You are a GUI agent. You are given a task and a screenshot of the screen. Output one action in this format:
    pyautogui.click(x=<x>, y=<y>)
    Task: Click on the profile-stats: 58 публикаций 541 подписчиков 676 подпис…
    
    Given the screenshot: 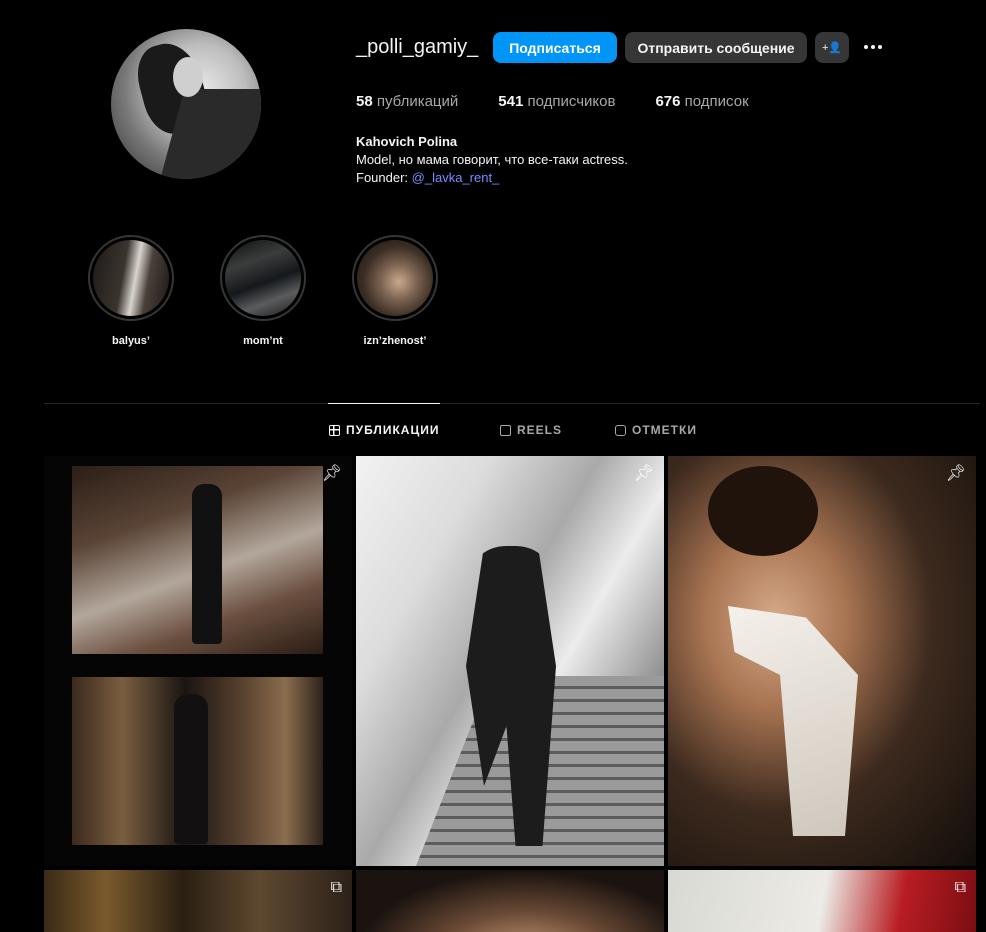 What is the action you would take?
    pyautogui.click(x=572, y=101)
    